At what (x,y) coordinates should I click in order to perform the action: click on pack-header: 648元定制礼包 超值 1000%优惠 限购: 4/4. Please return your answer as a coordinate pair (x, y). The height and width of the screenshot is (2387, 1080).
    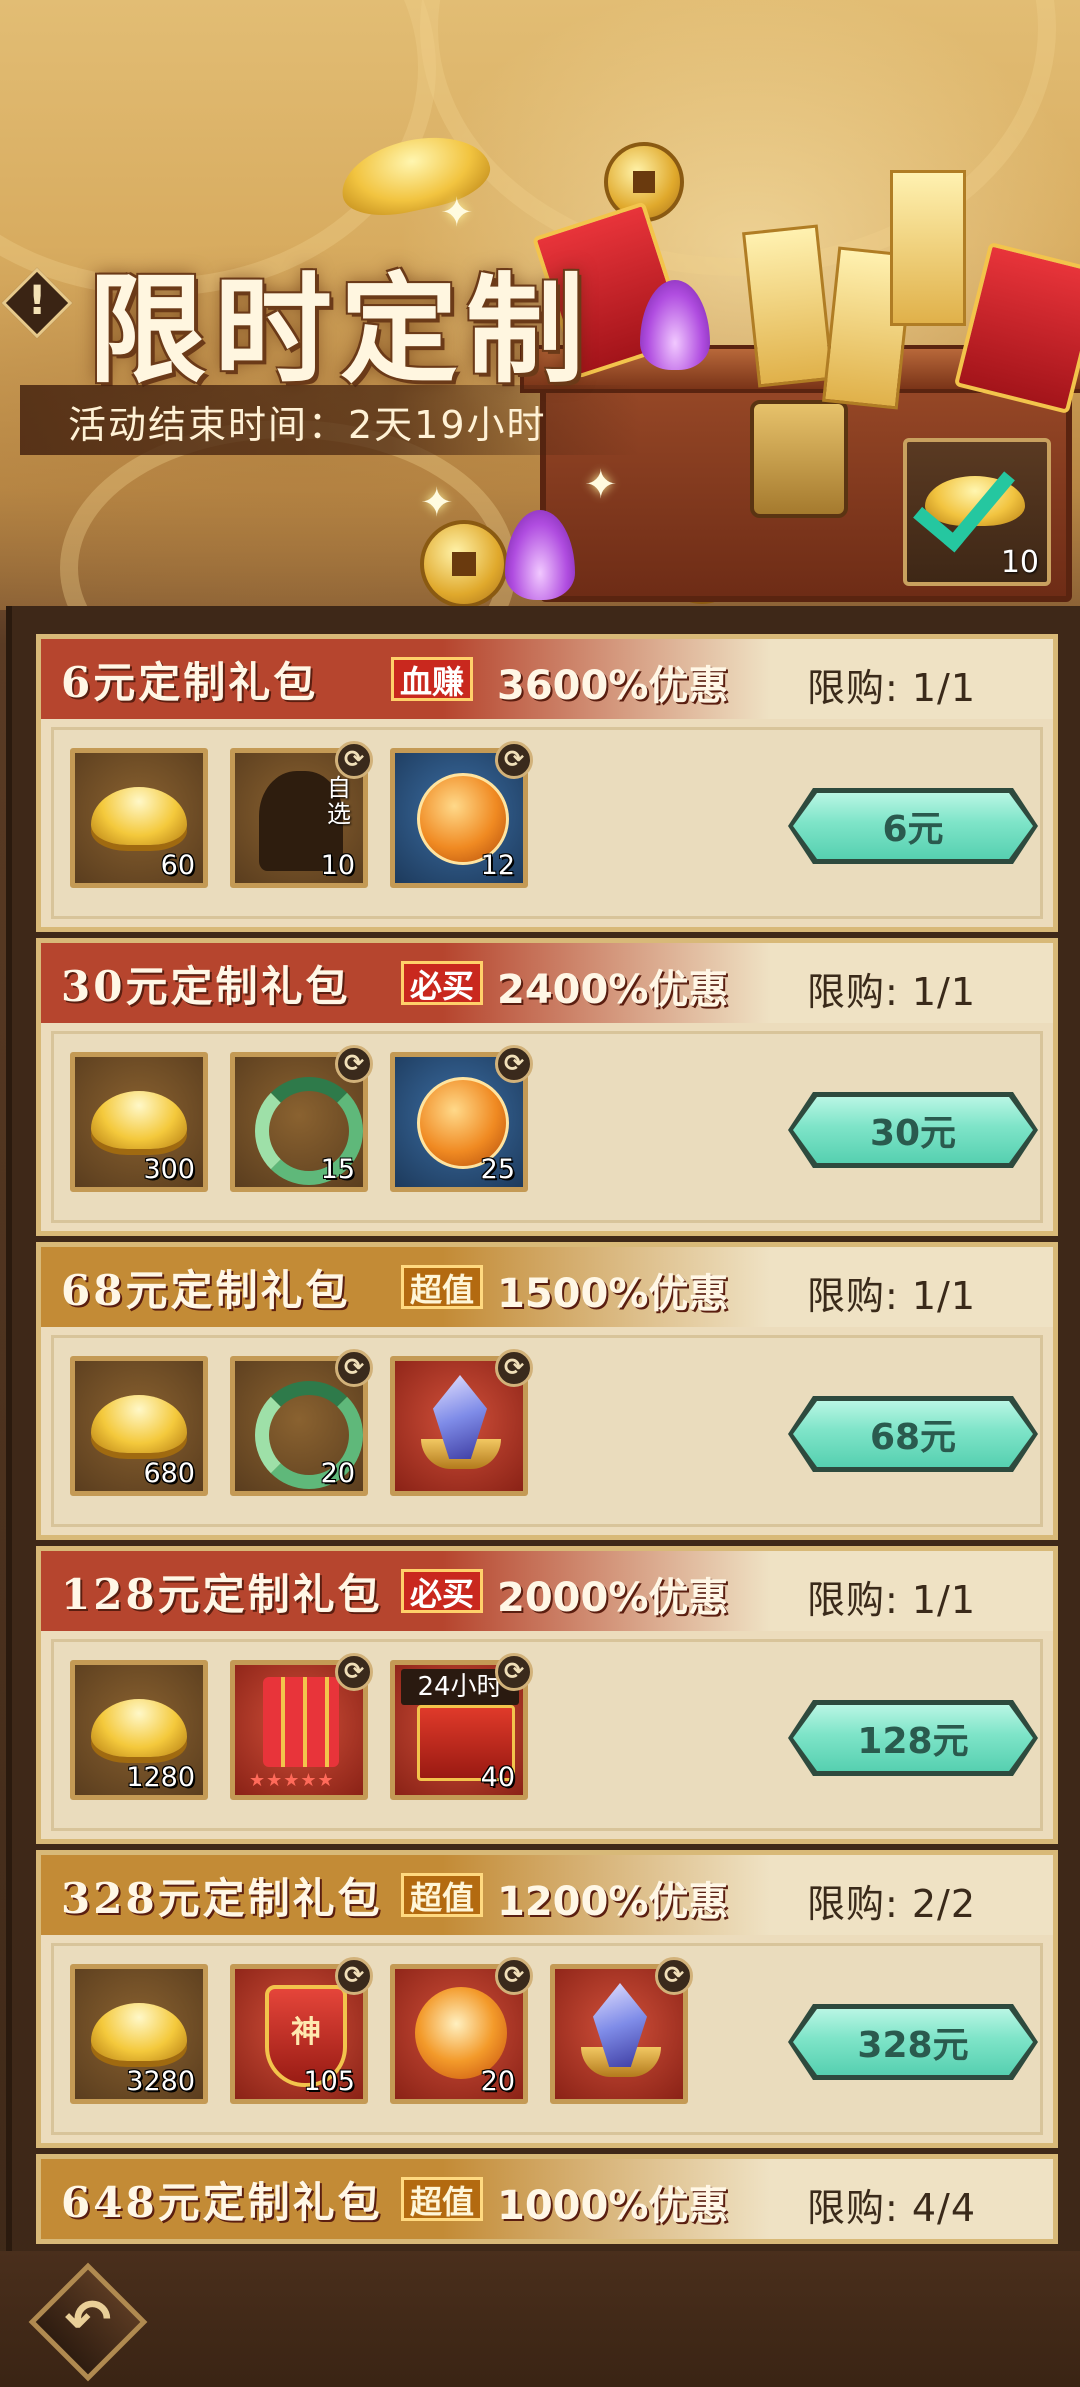
    Looking at the image, I should click on (547, 2199).